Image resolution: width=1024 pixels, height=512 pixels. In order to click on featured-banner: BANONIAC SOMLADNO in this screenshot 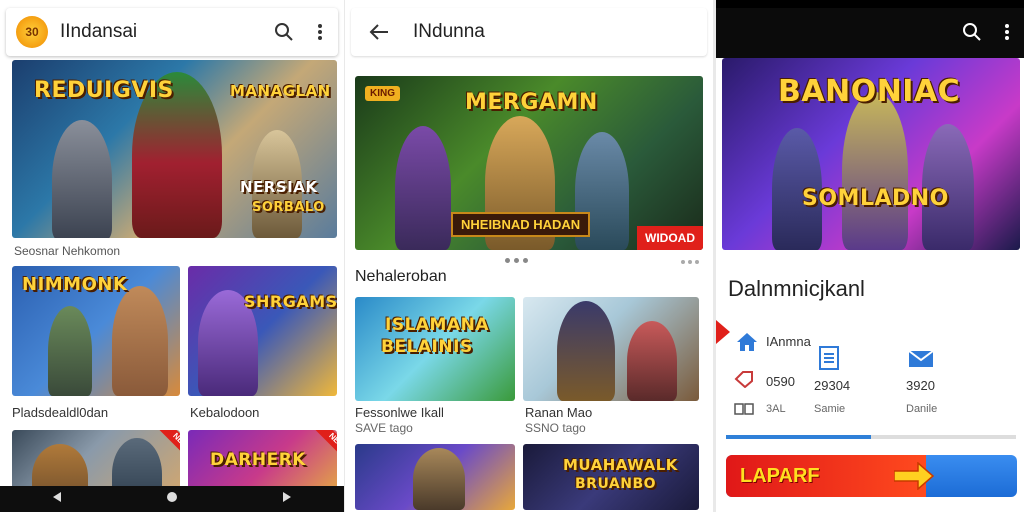, I will do `click(871, 154)`.